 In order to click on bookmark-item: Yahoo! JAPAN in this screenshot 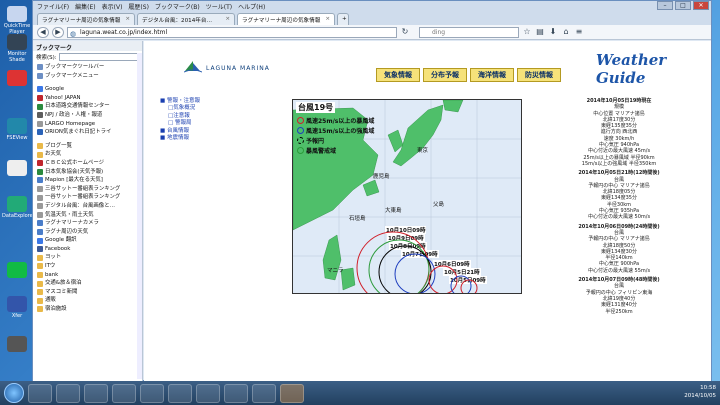, I will do `click(87, 98)`.